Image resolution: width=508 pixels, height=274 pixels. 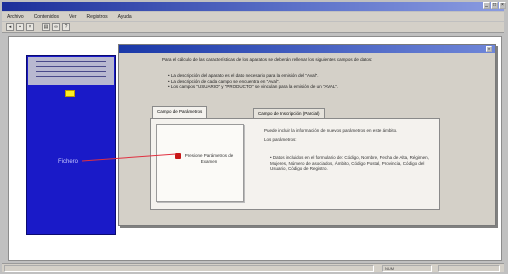 What do you see at coordinates (189, 268) in the screenshot?
I see `status-main` at bounding box center [189, 268].